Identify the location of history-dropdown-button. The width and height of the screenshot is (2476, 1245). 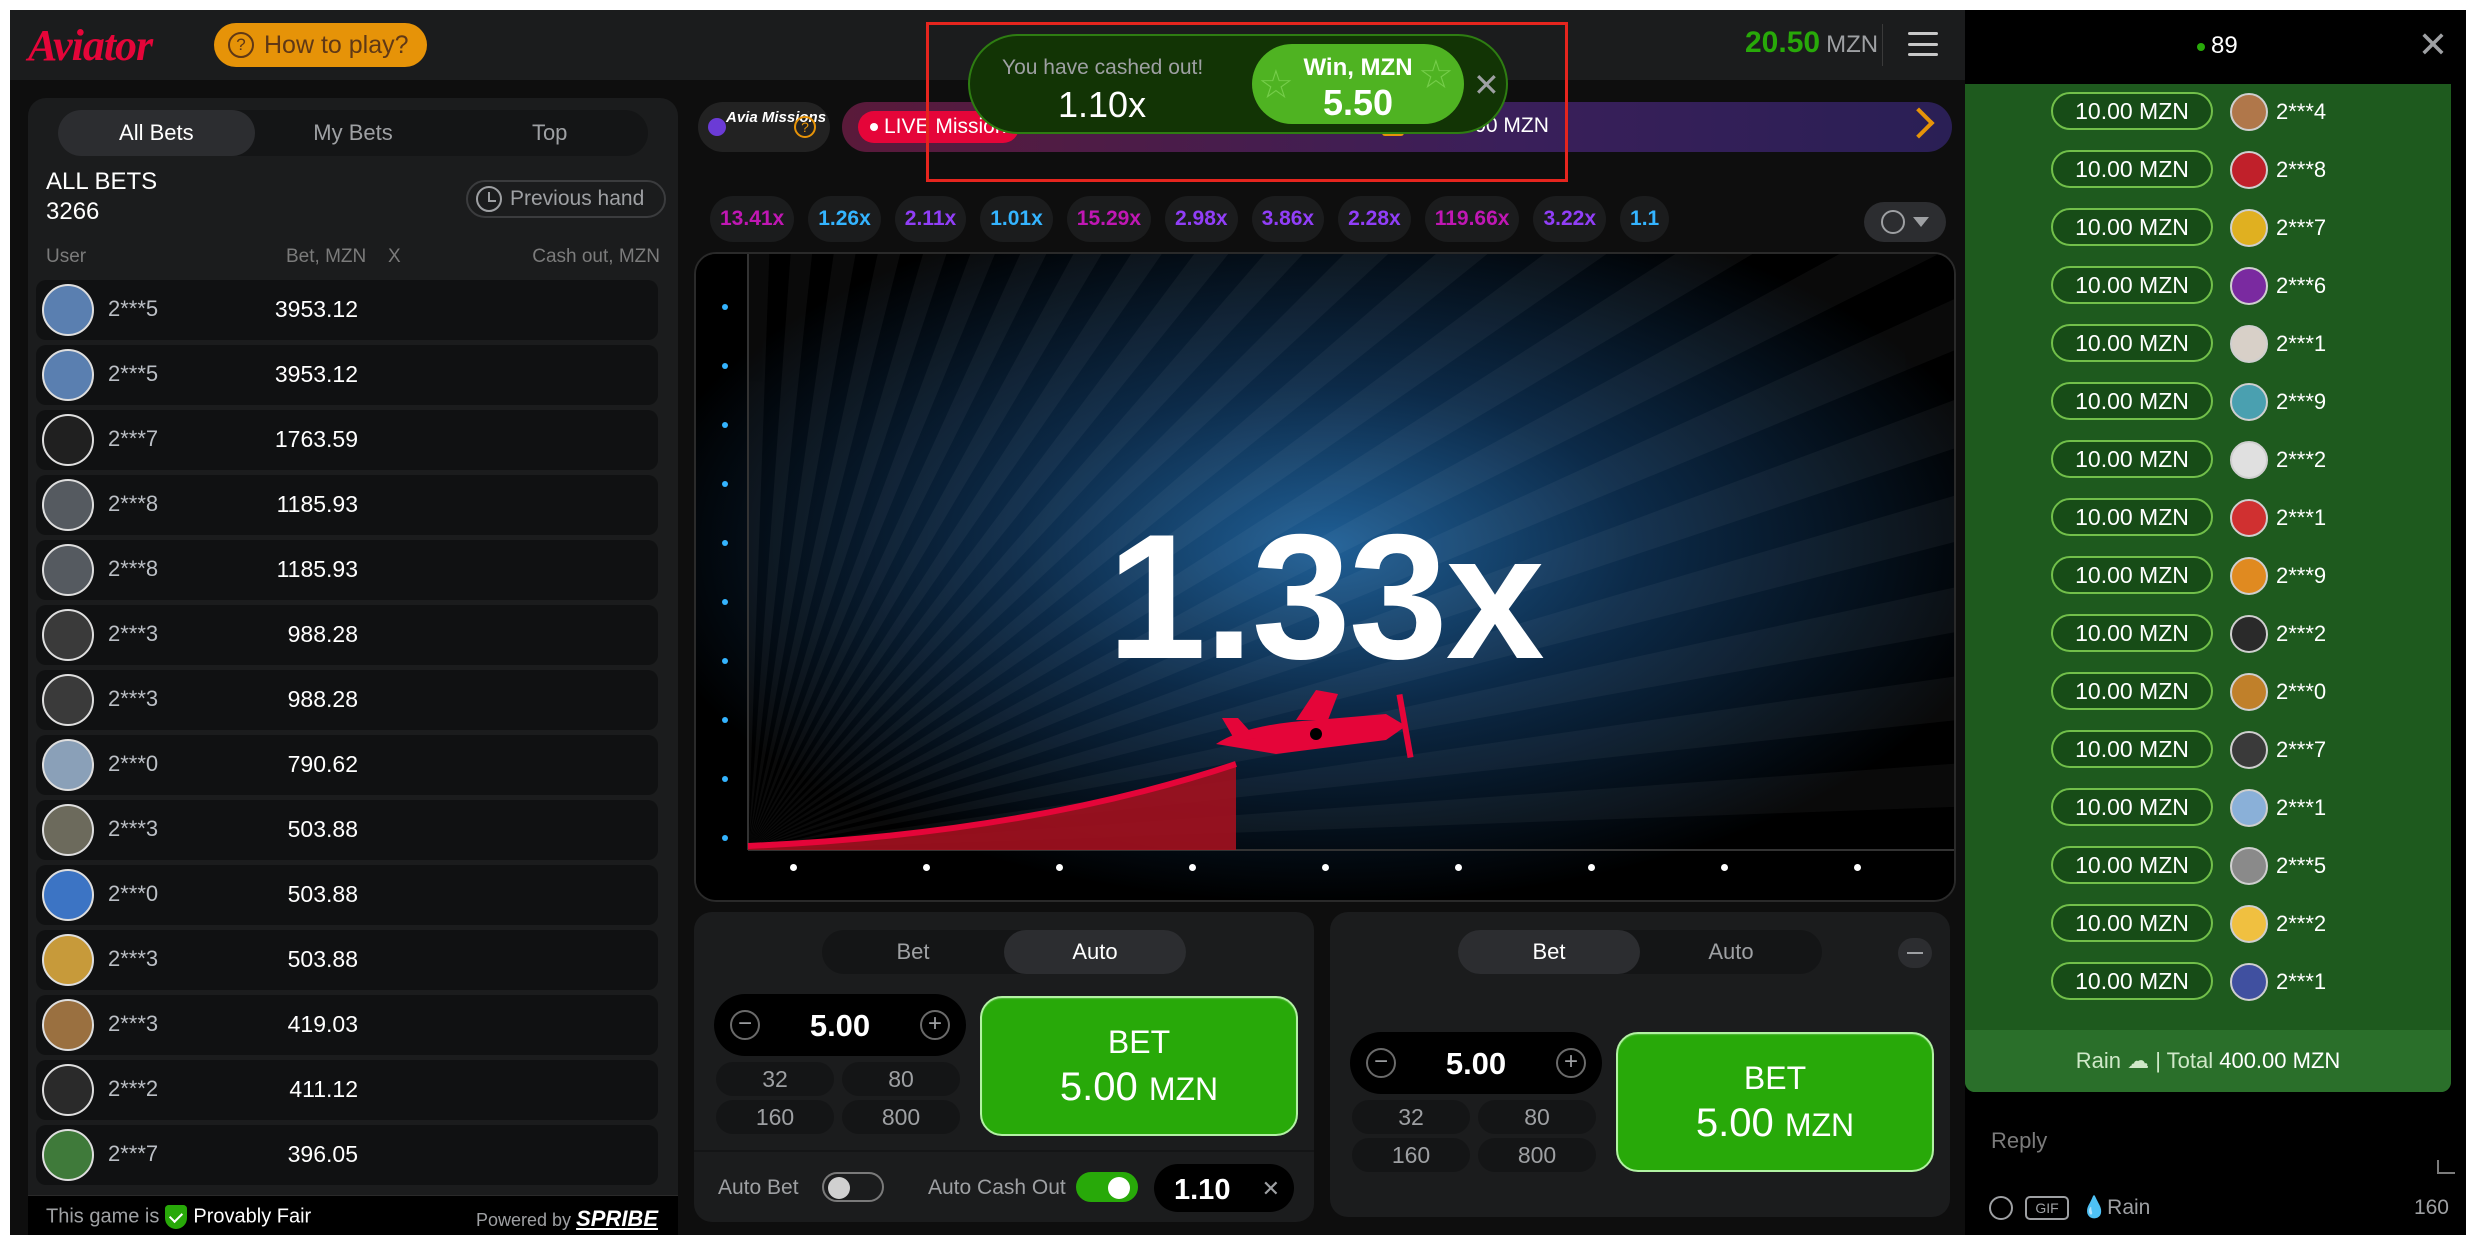
(1905, 222).